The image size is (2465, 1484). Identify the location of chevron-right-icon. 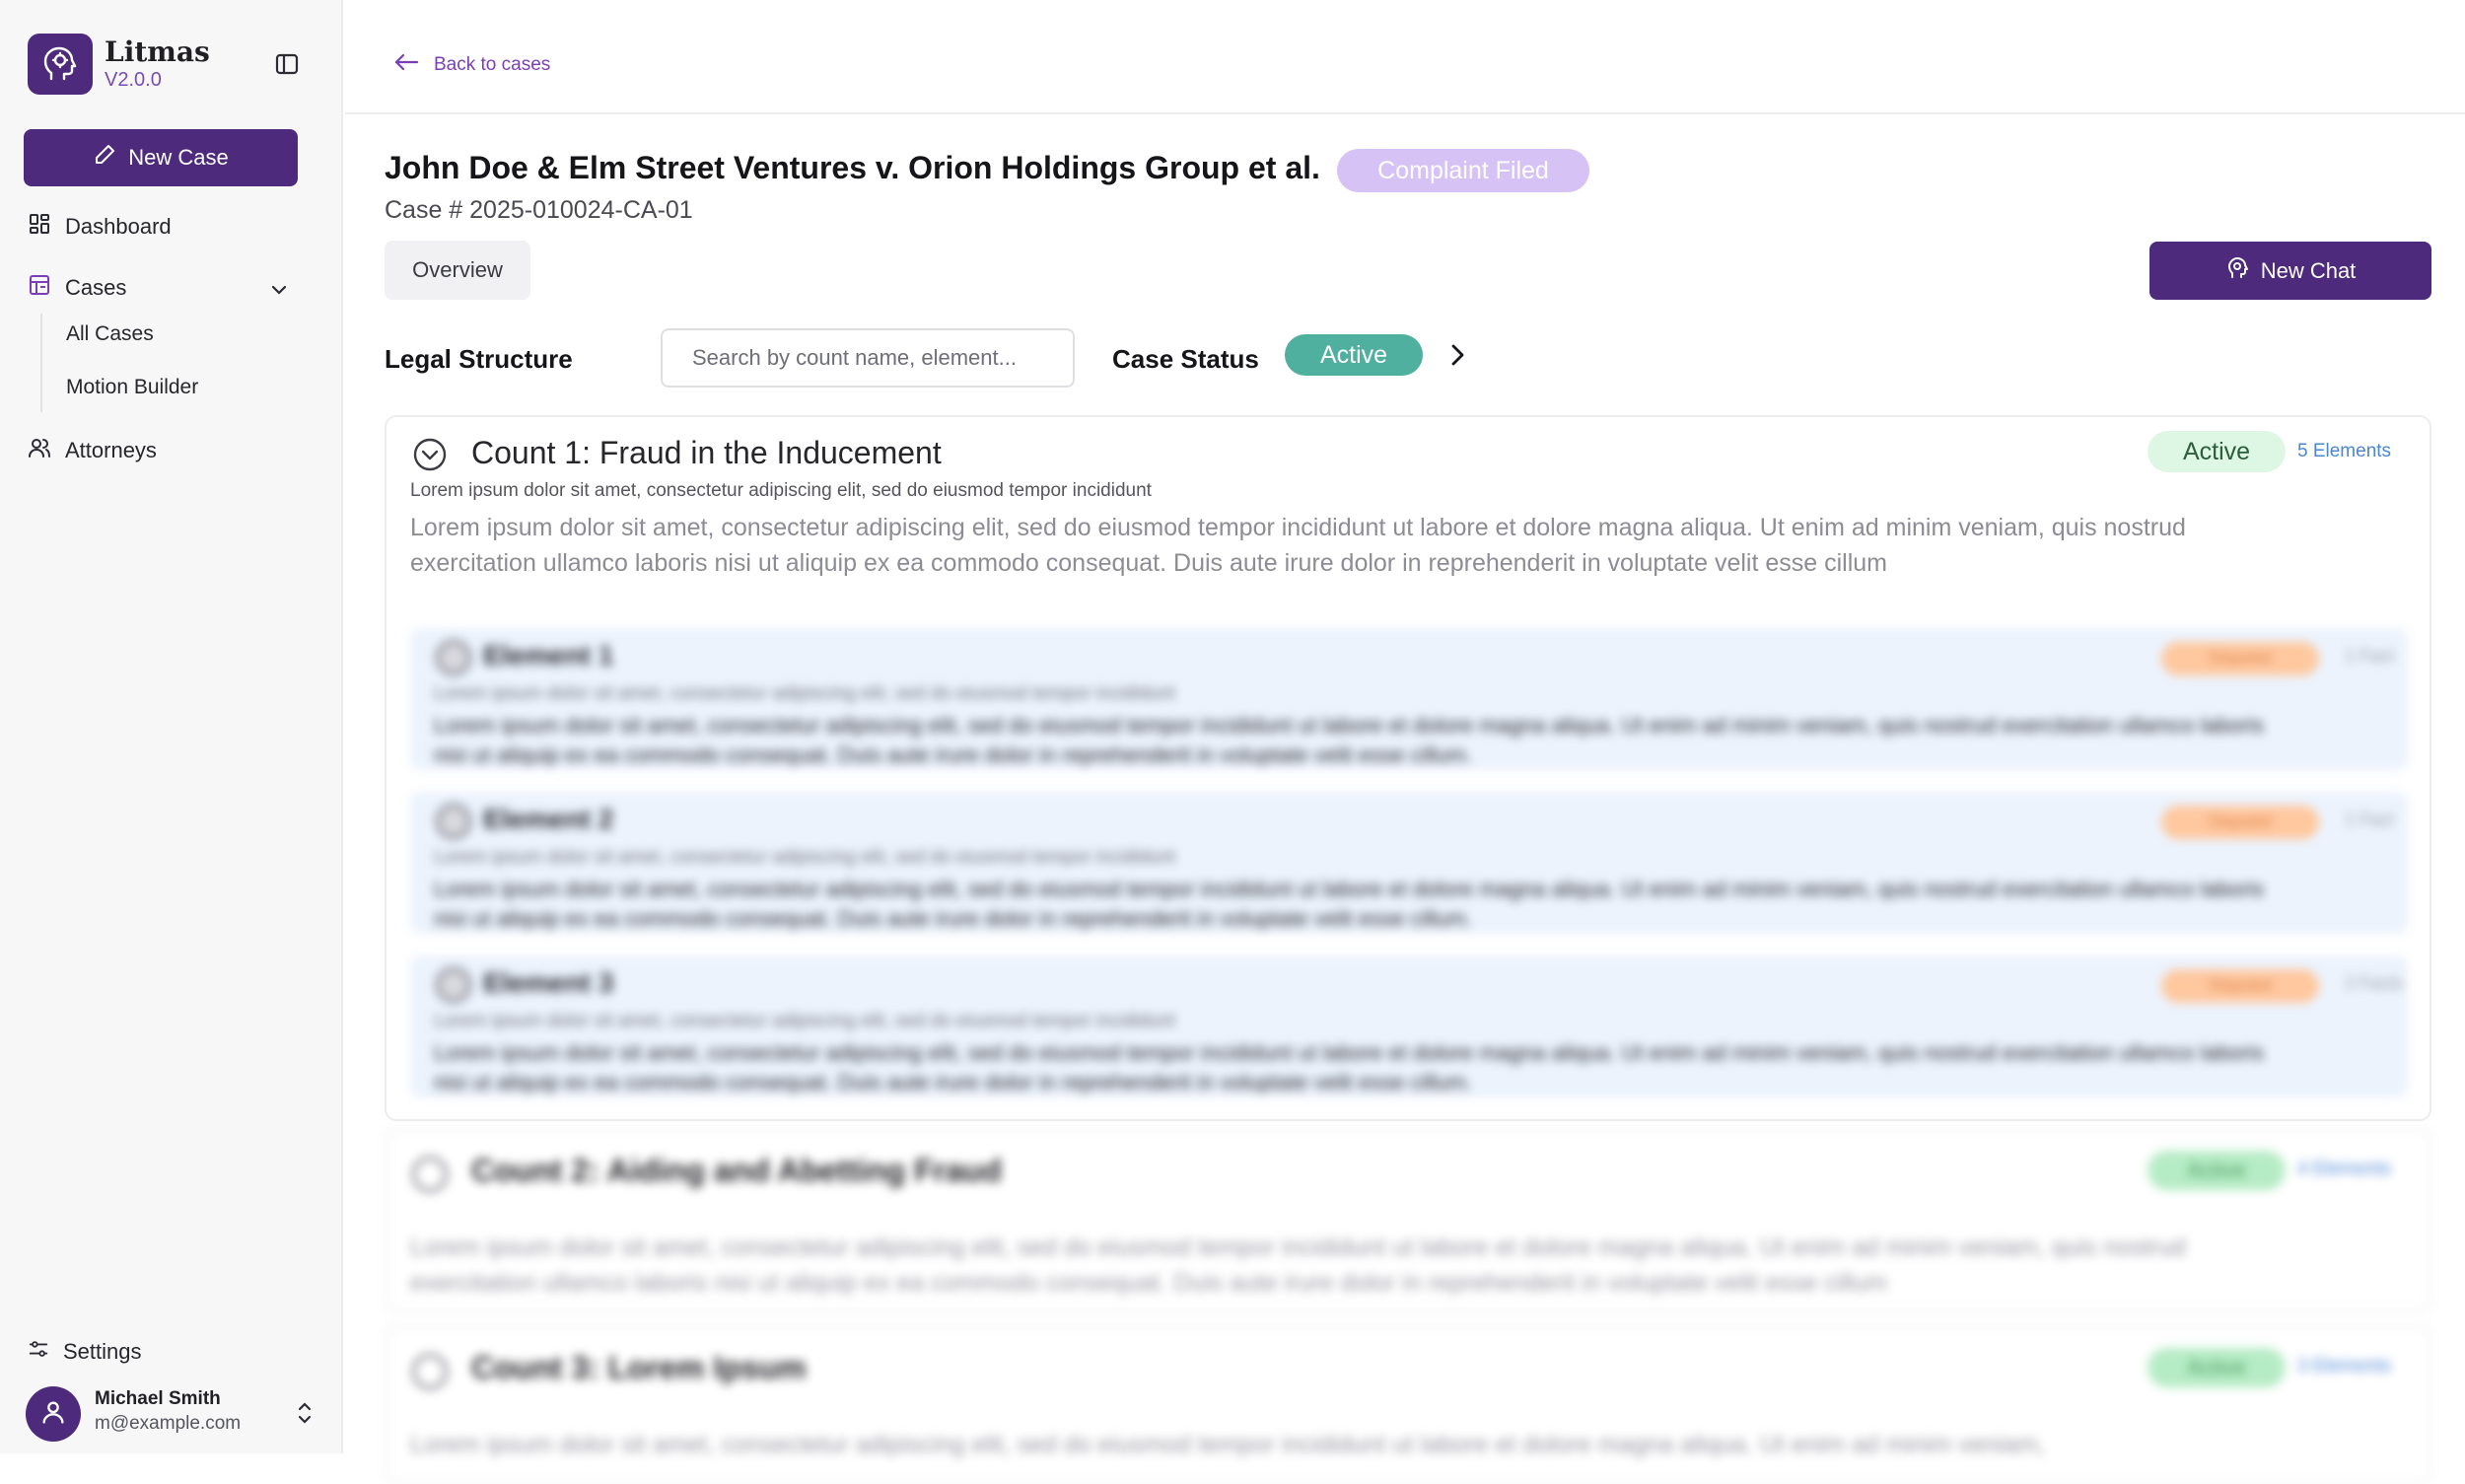
(1457, 357).